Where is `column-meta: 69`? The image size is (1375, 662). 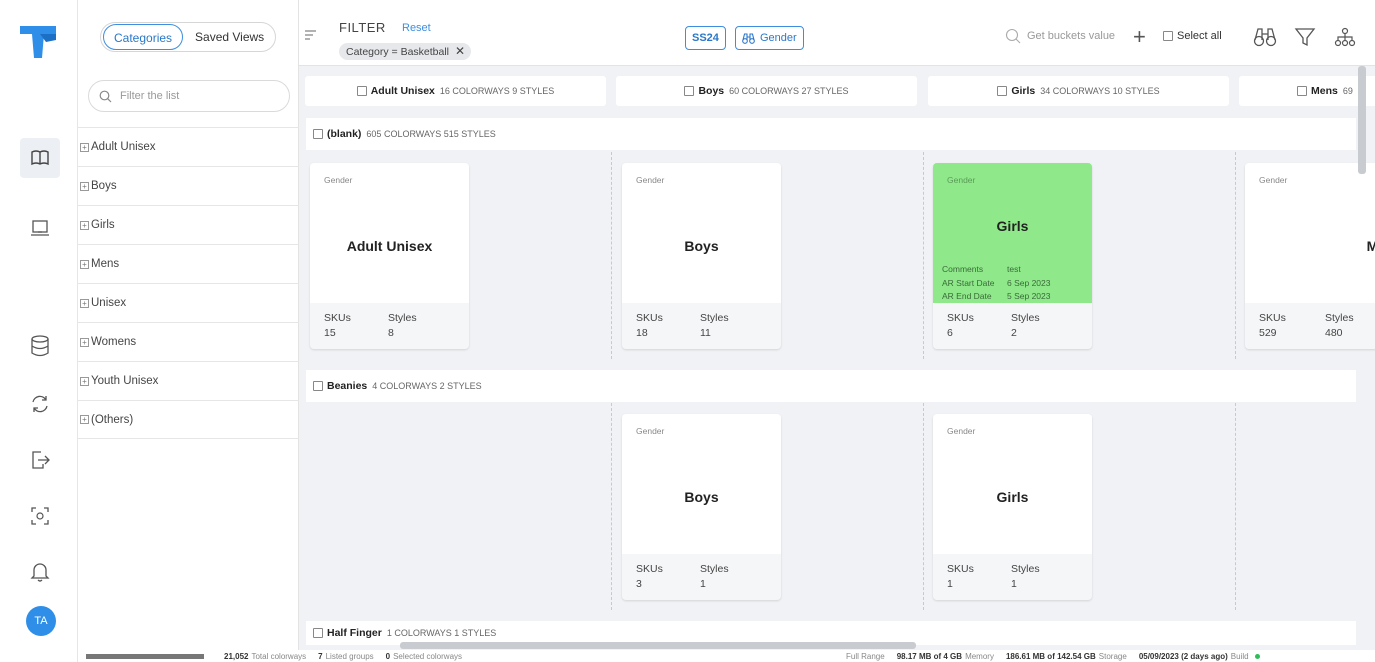 column-meta: 69 is located at coordinates (1347, 91).